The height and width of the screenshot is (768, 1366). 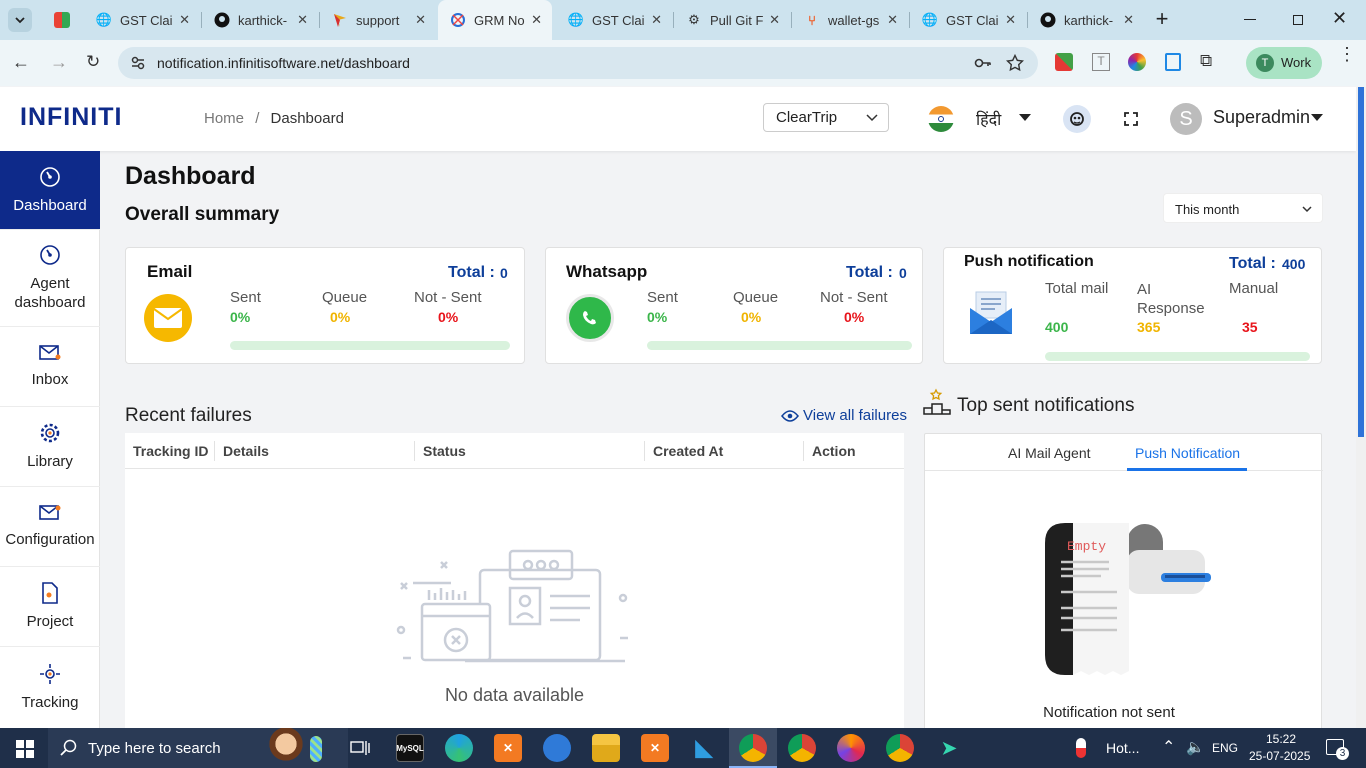 I want to click on windows-start-icon, so click(x=25, y=749).